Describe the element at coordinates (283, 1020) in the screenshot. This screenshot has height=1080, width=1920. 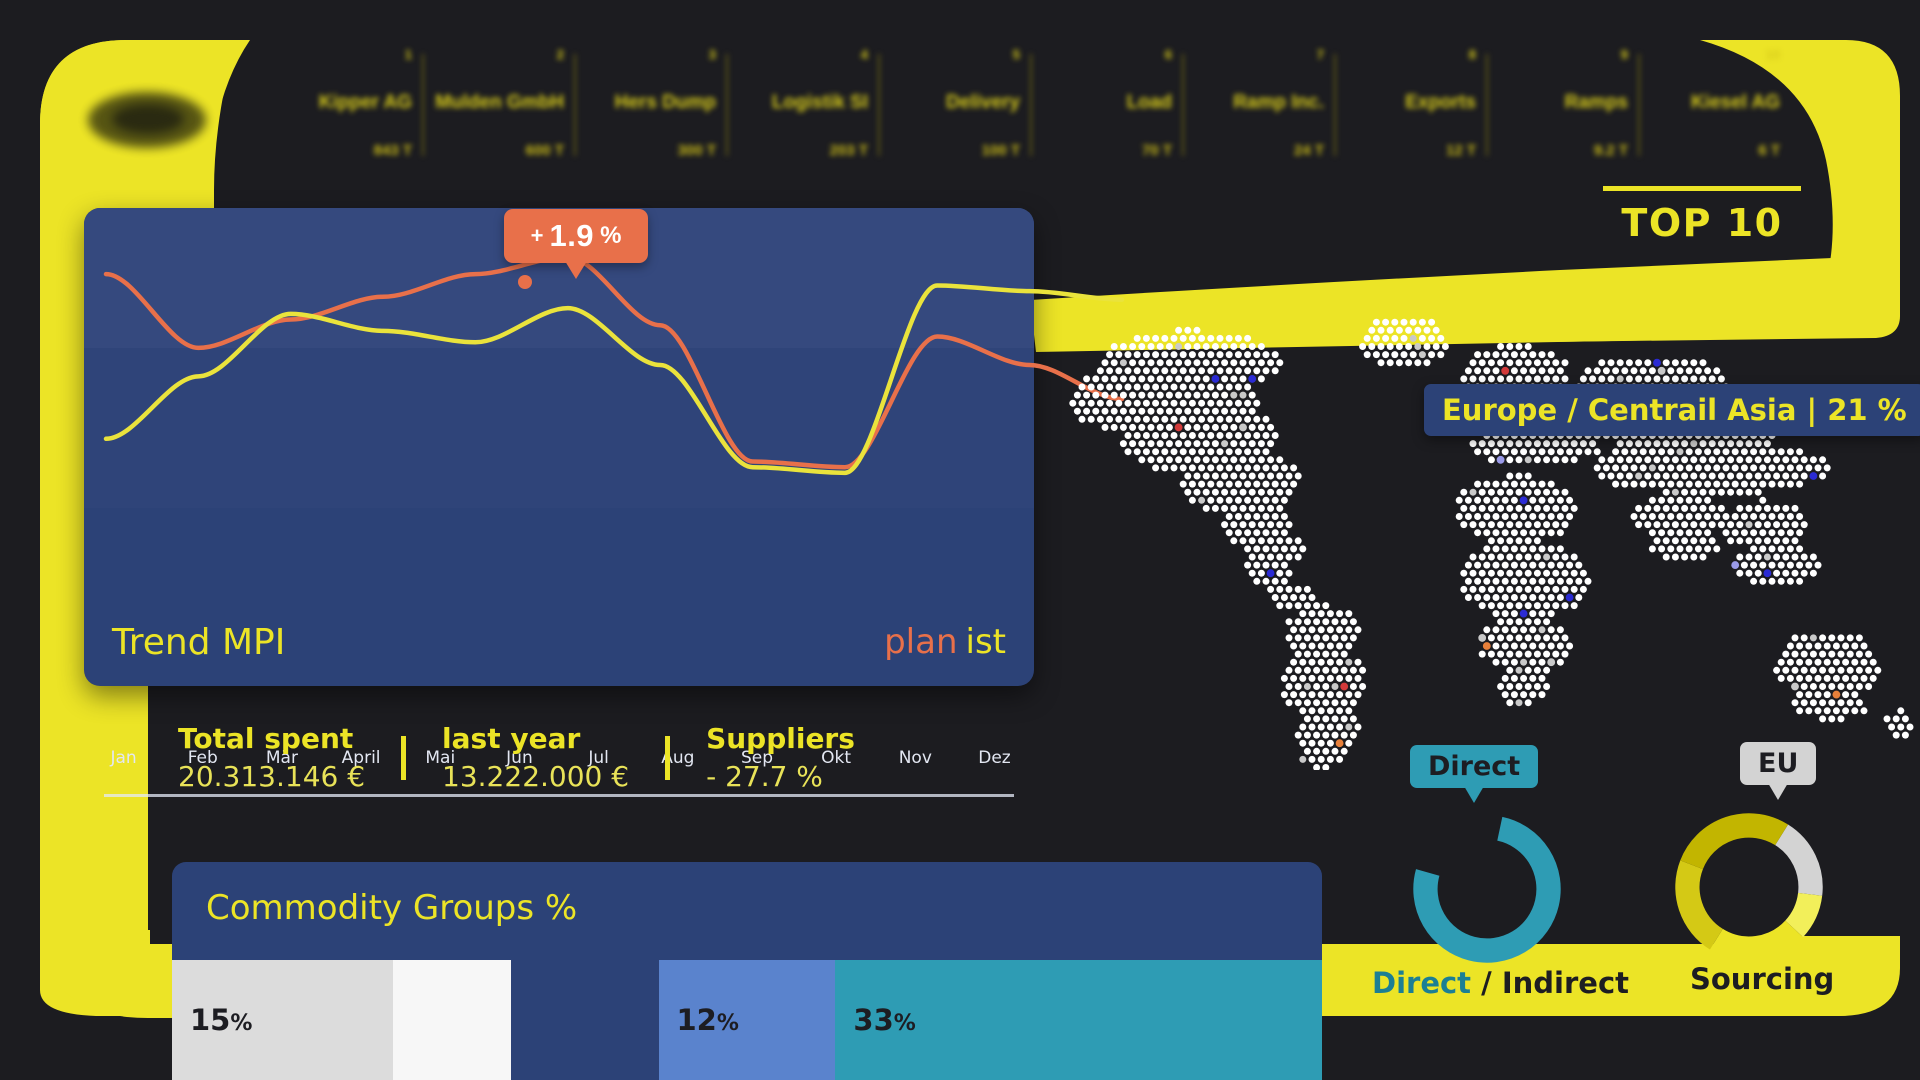
I see `commodity-segment: 15%` at that location.